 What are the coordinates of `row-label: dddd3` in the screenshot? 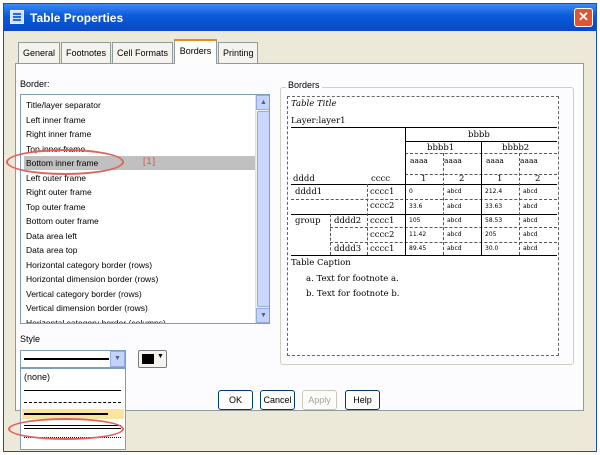 It's located at (348, 249).